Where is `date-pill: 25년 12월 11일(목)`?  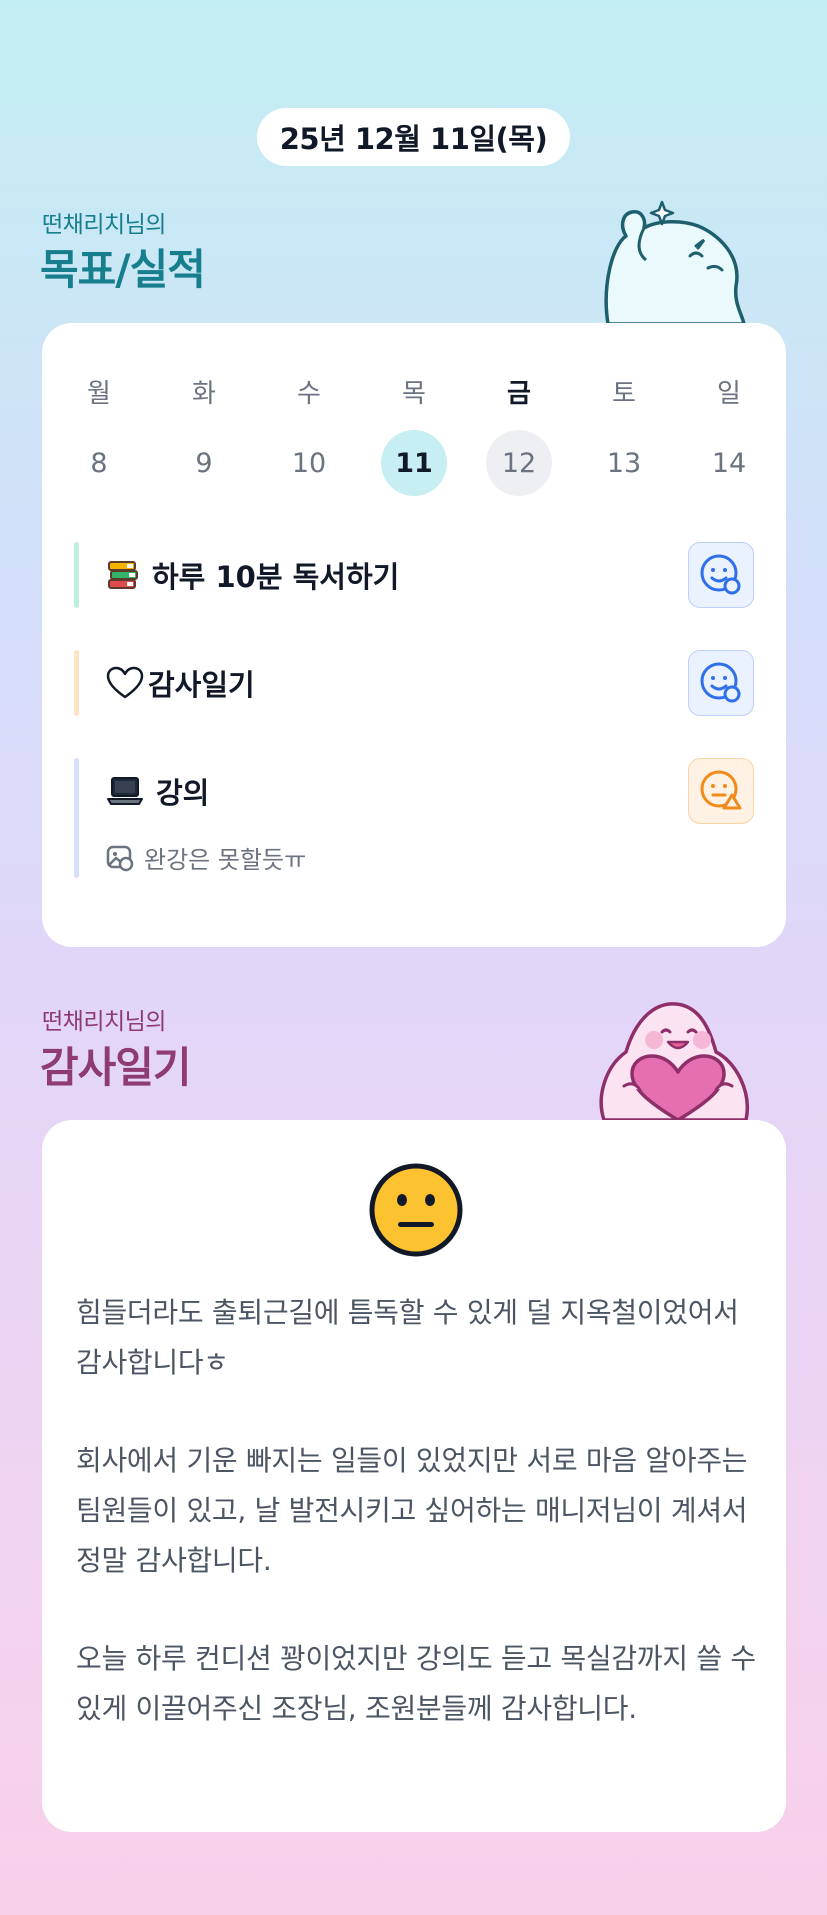 date-pill: 25년 12월 11일(목) is located at coordinates (413, 137).